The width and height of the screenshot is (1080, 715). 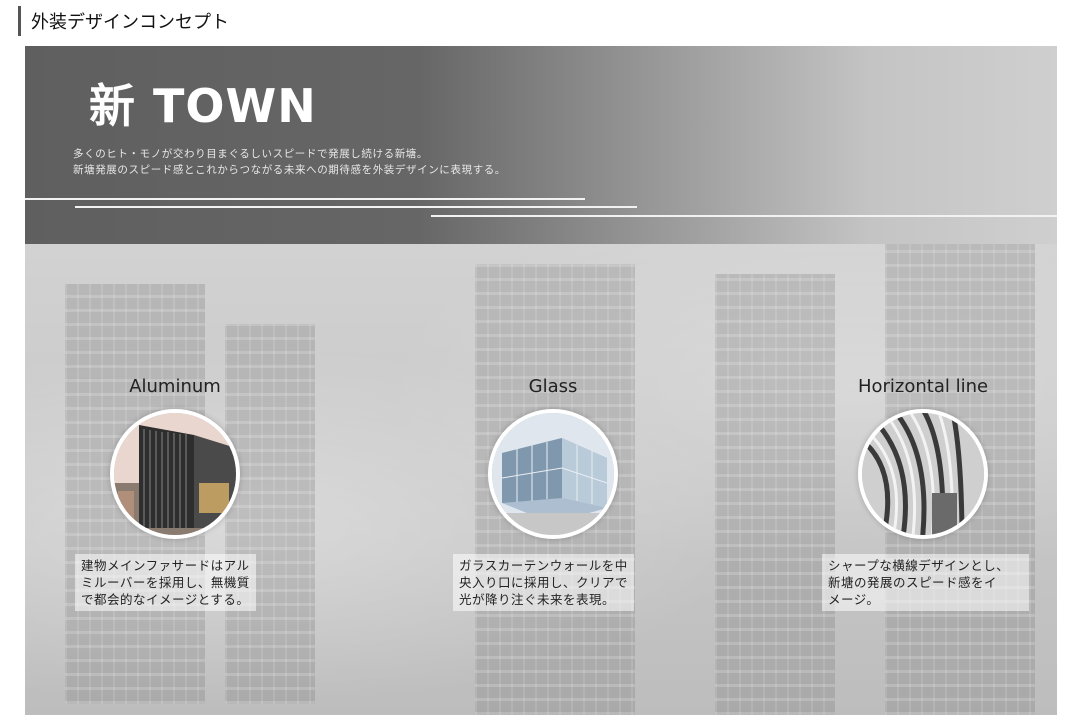 I want to click on page-title: 外装デザインコンセプト, so click(x=123, y=21).